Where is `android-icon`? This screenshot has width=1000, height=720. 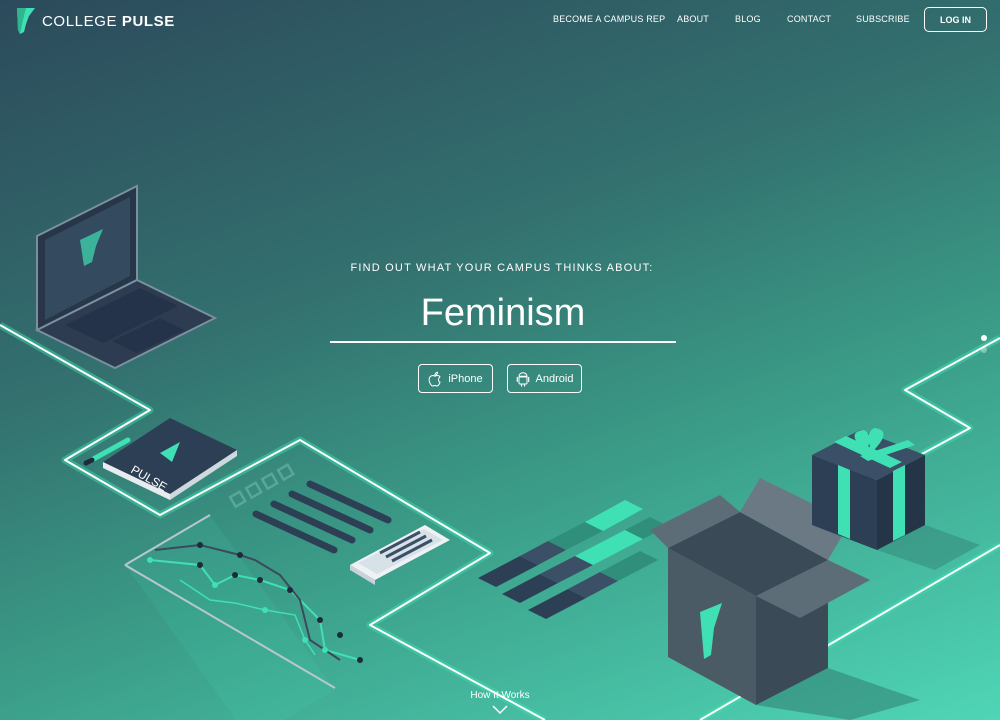 android-icon is located at coordinates (522, 379).